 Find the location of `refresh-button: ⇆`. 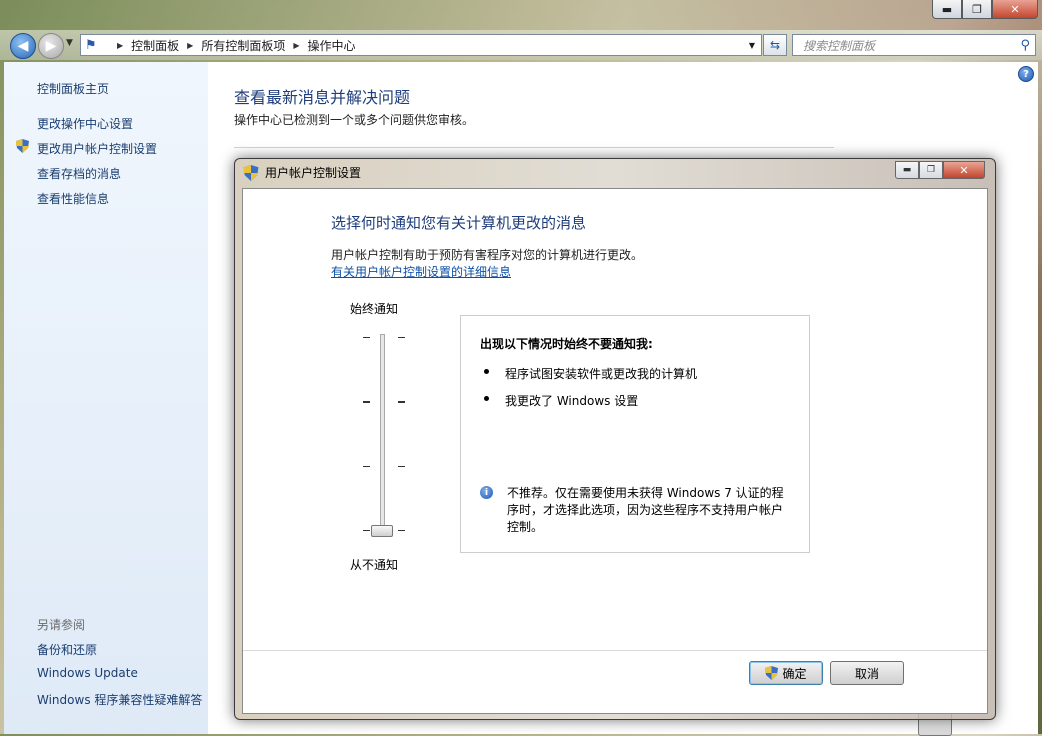

refresh-button: ⇆ is located at coordinates (775, 45).